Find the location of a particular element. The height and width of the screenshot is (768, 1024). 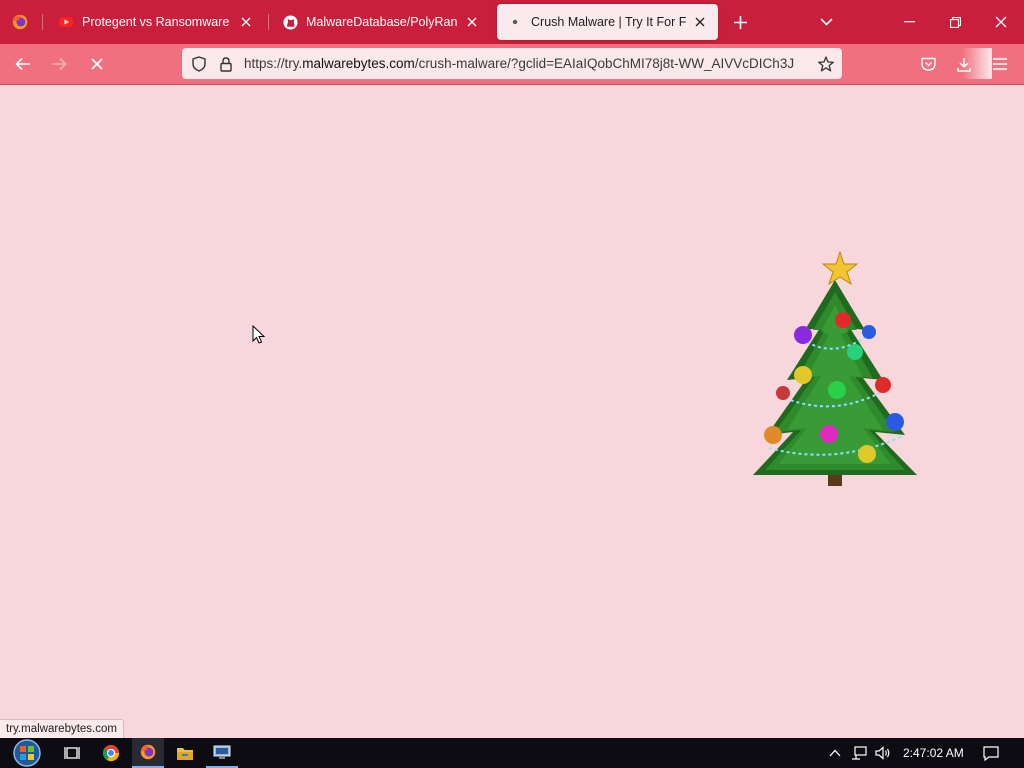

status-link-preview: try.malwarebytes.com is located at coordinates (62, 729).